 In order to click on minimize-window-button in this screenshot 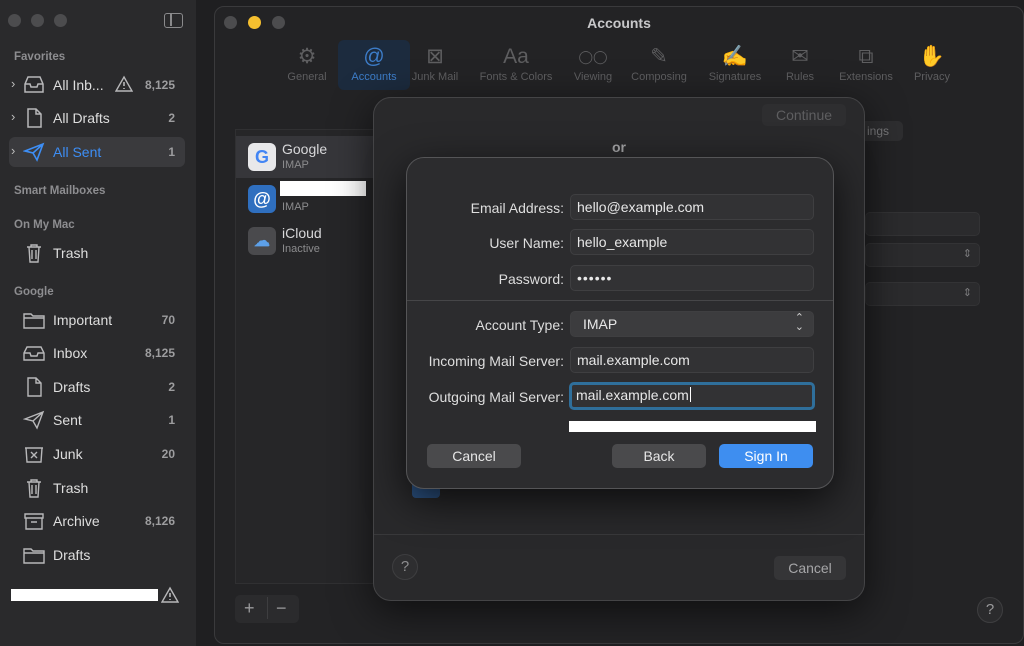, I will do `click(37, 20)`.